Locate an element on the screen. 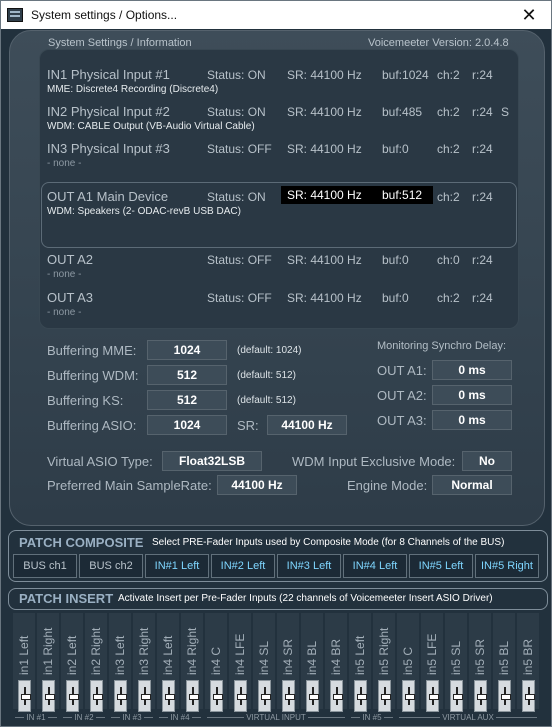  asio-sr-field: 44100 Hz is located at coordinates (307, 425).